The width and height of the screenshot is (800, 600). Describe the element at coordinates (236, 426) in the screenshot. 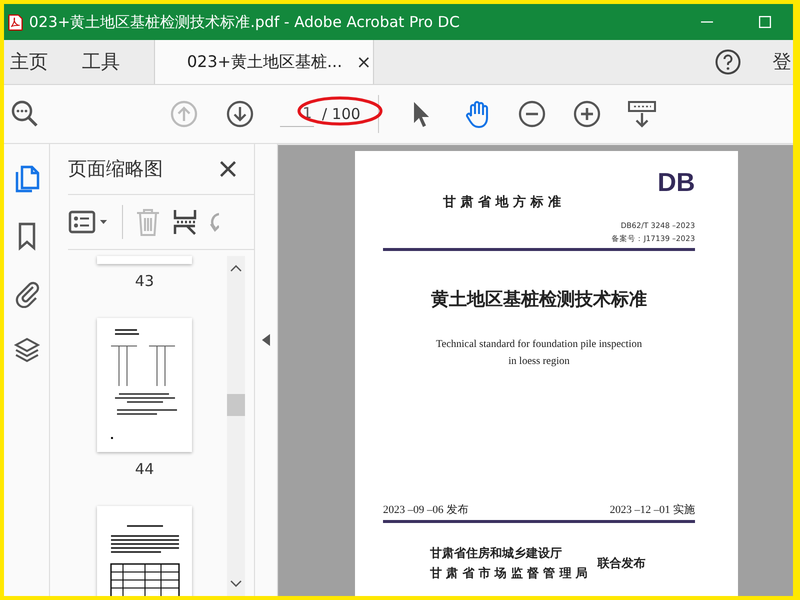

I see `scrollbar` at that location.